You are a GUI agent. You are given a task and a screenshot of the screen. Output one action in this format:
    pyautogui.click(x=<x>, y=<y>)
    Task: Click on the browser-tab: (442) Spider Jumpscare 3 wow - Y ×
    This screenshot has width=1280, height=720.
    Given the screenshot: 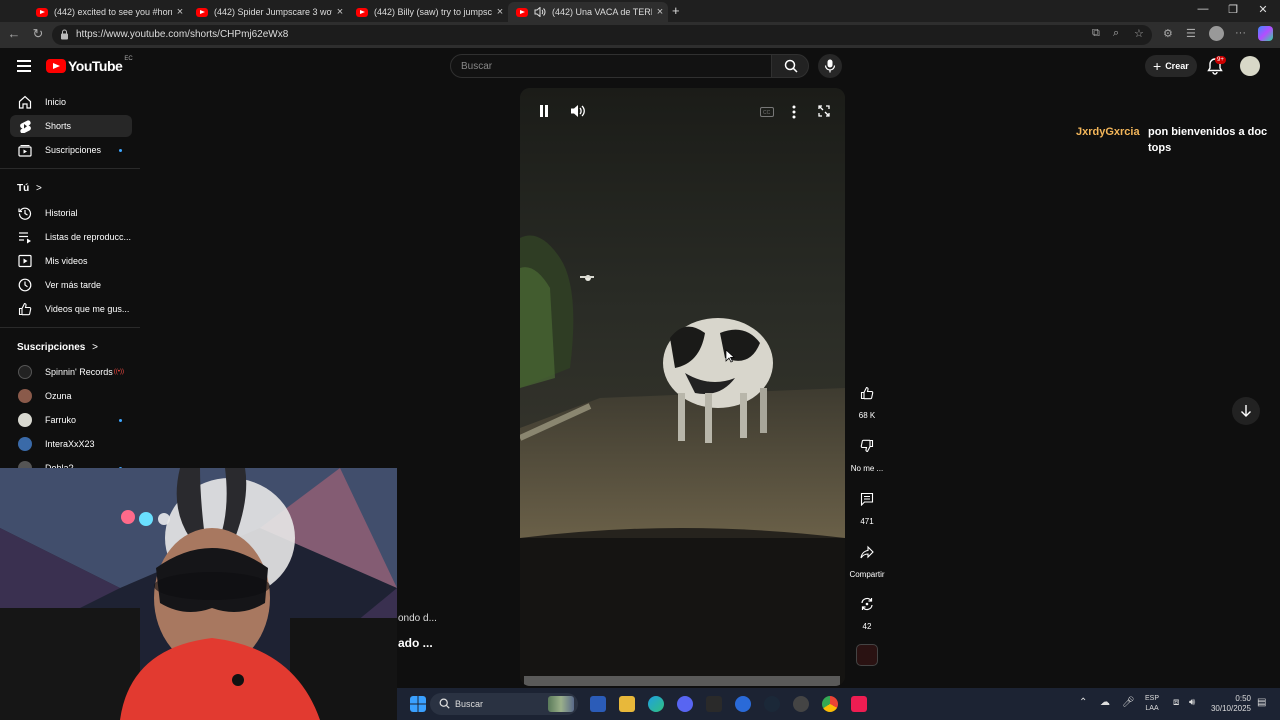 What is the action you would take?
    pyautogui.click(x=268, y=12)
    